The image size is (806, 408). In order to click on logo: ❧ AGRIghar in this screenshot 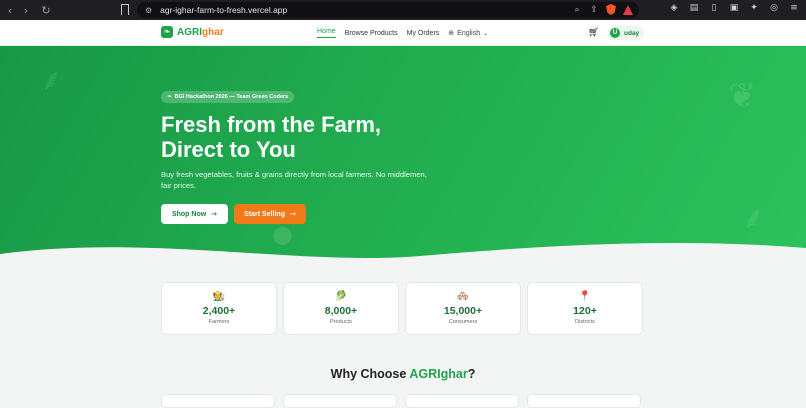, I will do `click(192, 32)`.